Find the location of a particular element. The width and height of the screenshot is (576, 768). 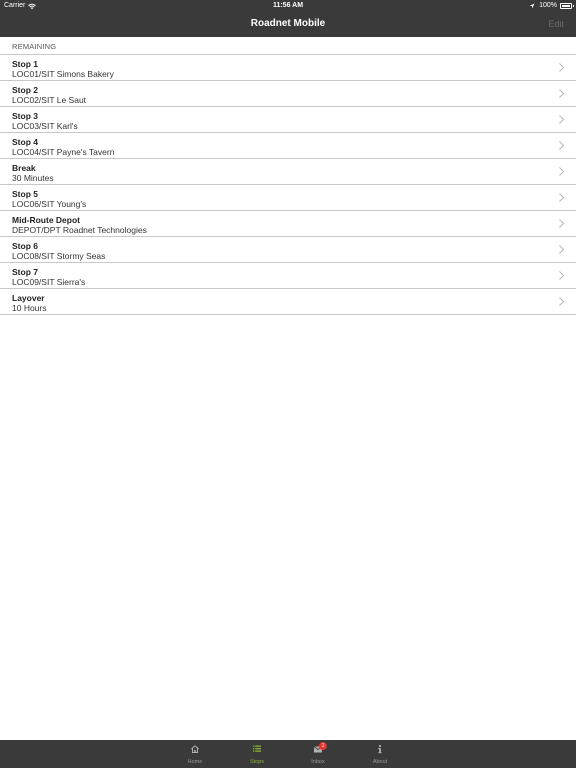

info-icon is located at coordinates (380, 749).